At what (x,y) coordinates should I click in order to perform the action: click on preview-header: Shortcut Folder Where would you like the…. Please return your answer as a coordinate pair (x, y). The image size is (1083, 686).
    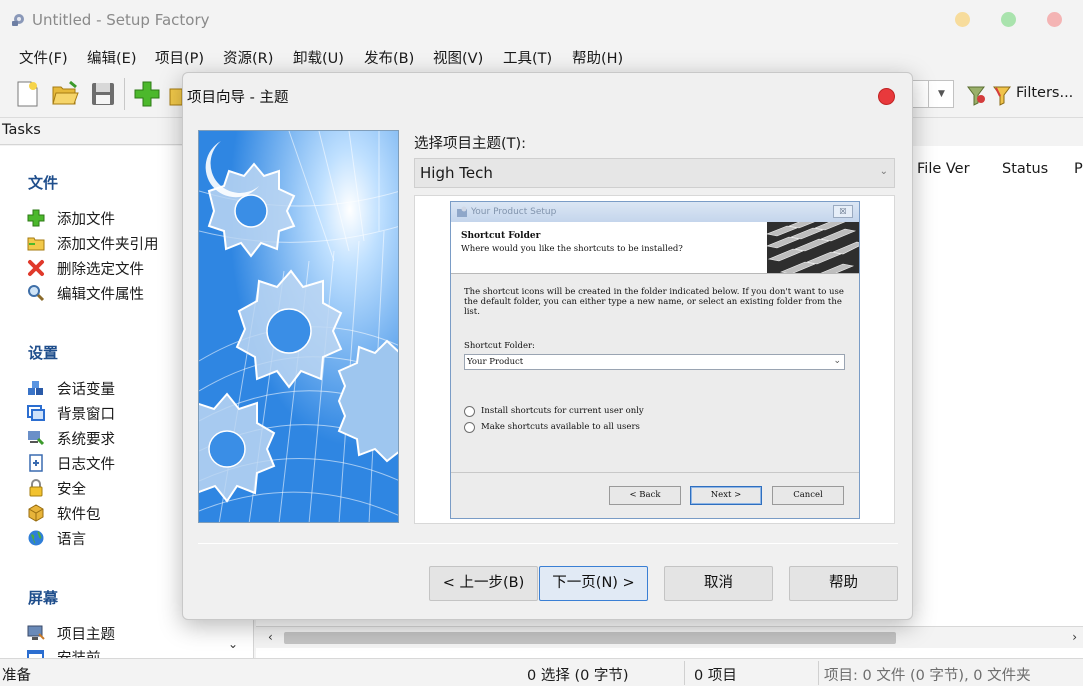
    Looking at the image, I should click on (655, 248).